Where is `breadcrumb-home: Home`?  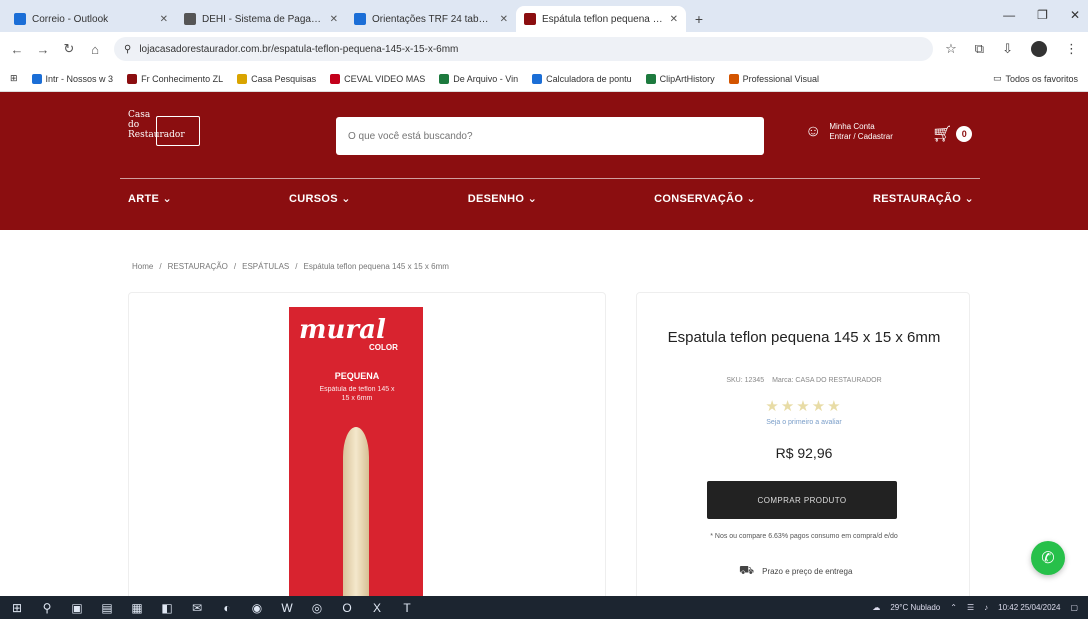
breadcrumb-home: Home is located at coordinates (142, 266).